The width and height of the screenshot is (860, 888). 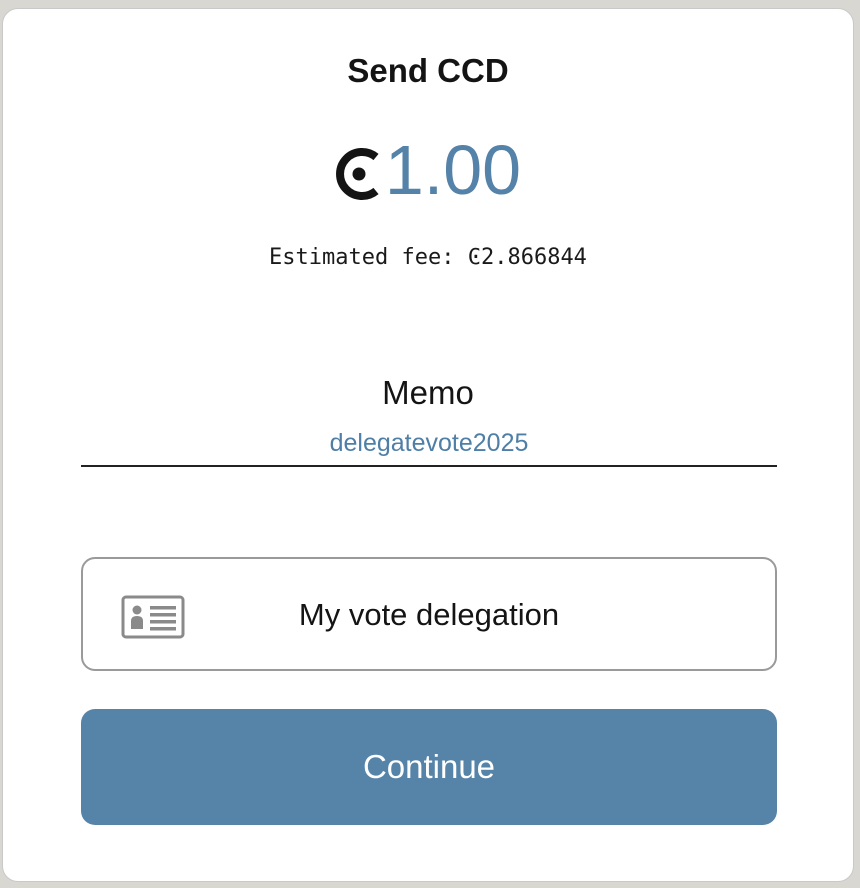 What do you see at coordinates (428, 392) in the screenshot?
I see `memo-label: Memo` at bounding box center [428, 392].